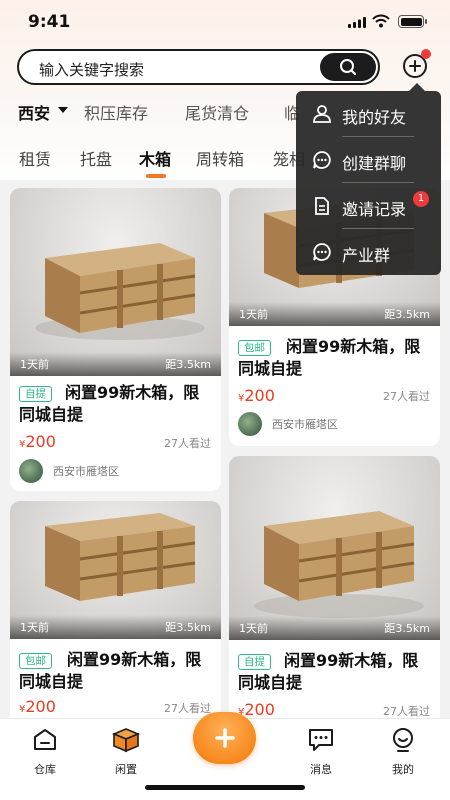 Image resolution: width=450 pixels, height=800 pixels. Describe the element at coordinates (374, 209) in the screenshot. I see `menu-item-label: 邀请记录` at that location.